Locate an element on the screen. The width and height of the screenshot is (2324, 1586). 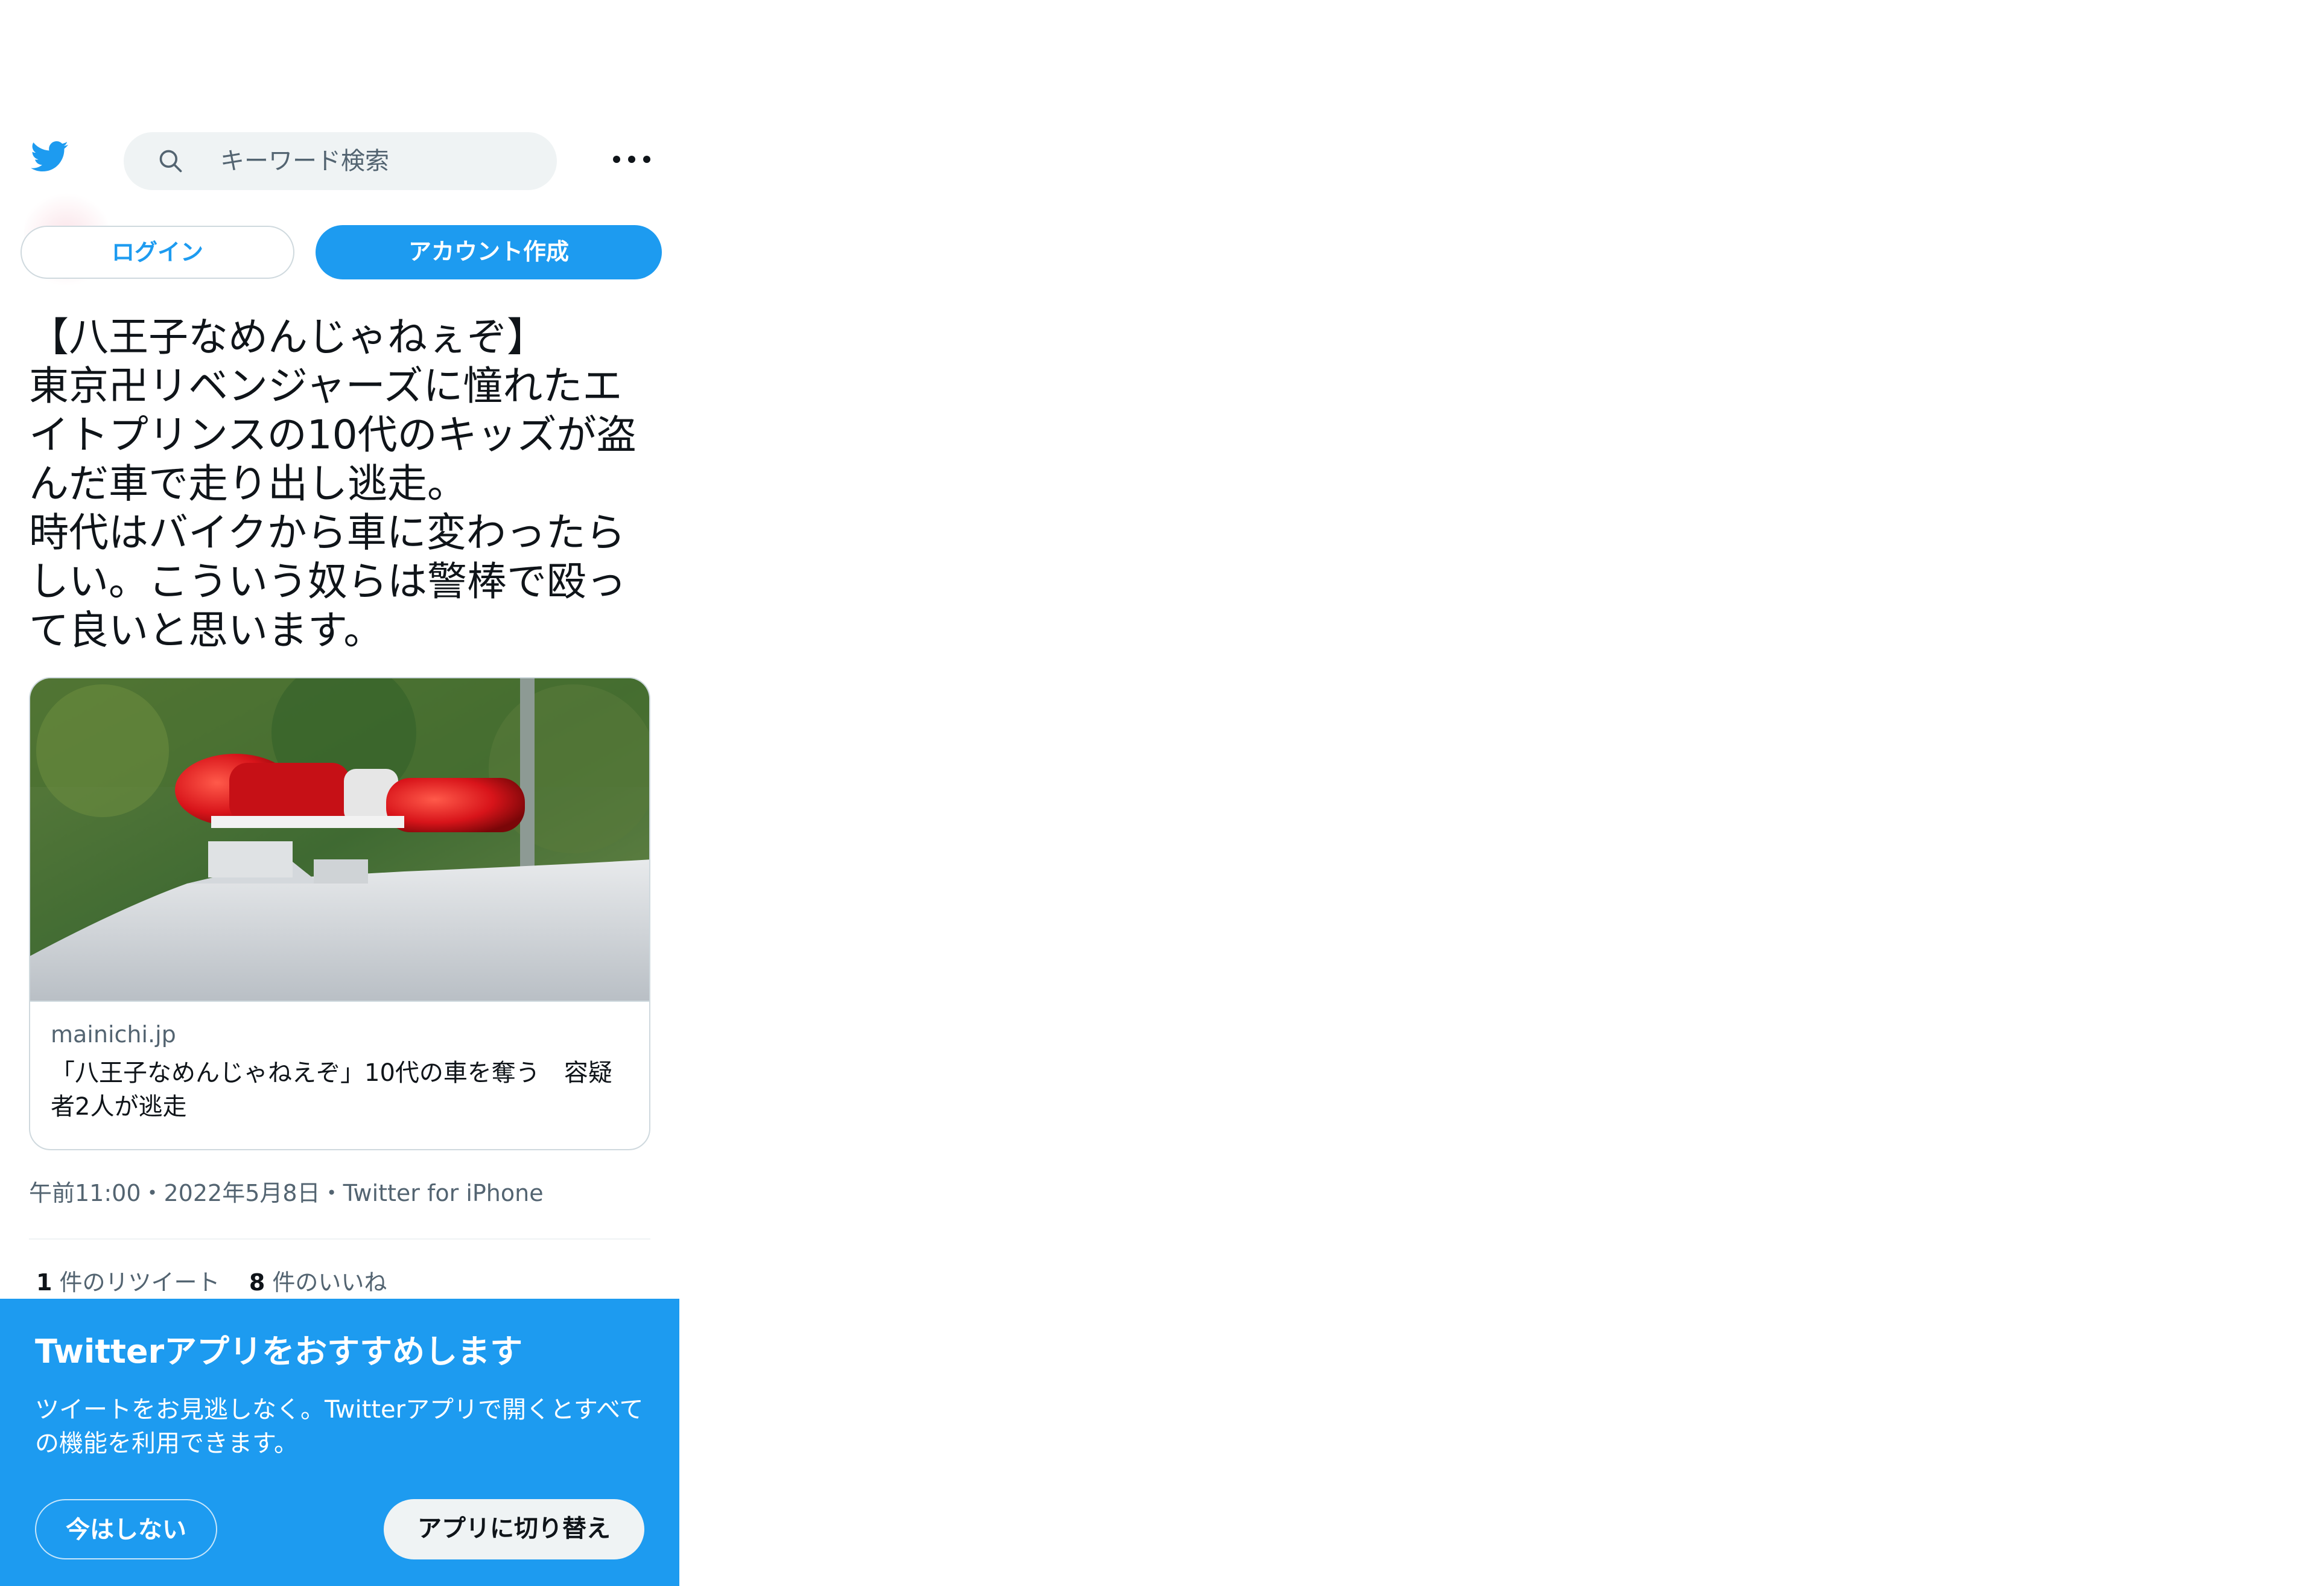
search-icon is located at coordinates (170, 161).